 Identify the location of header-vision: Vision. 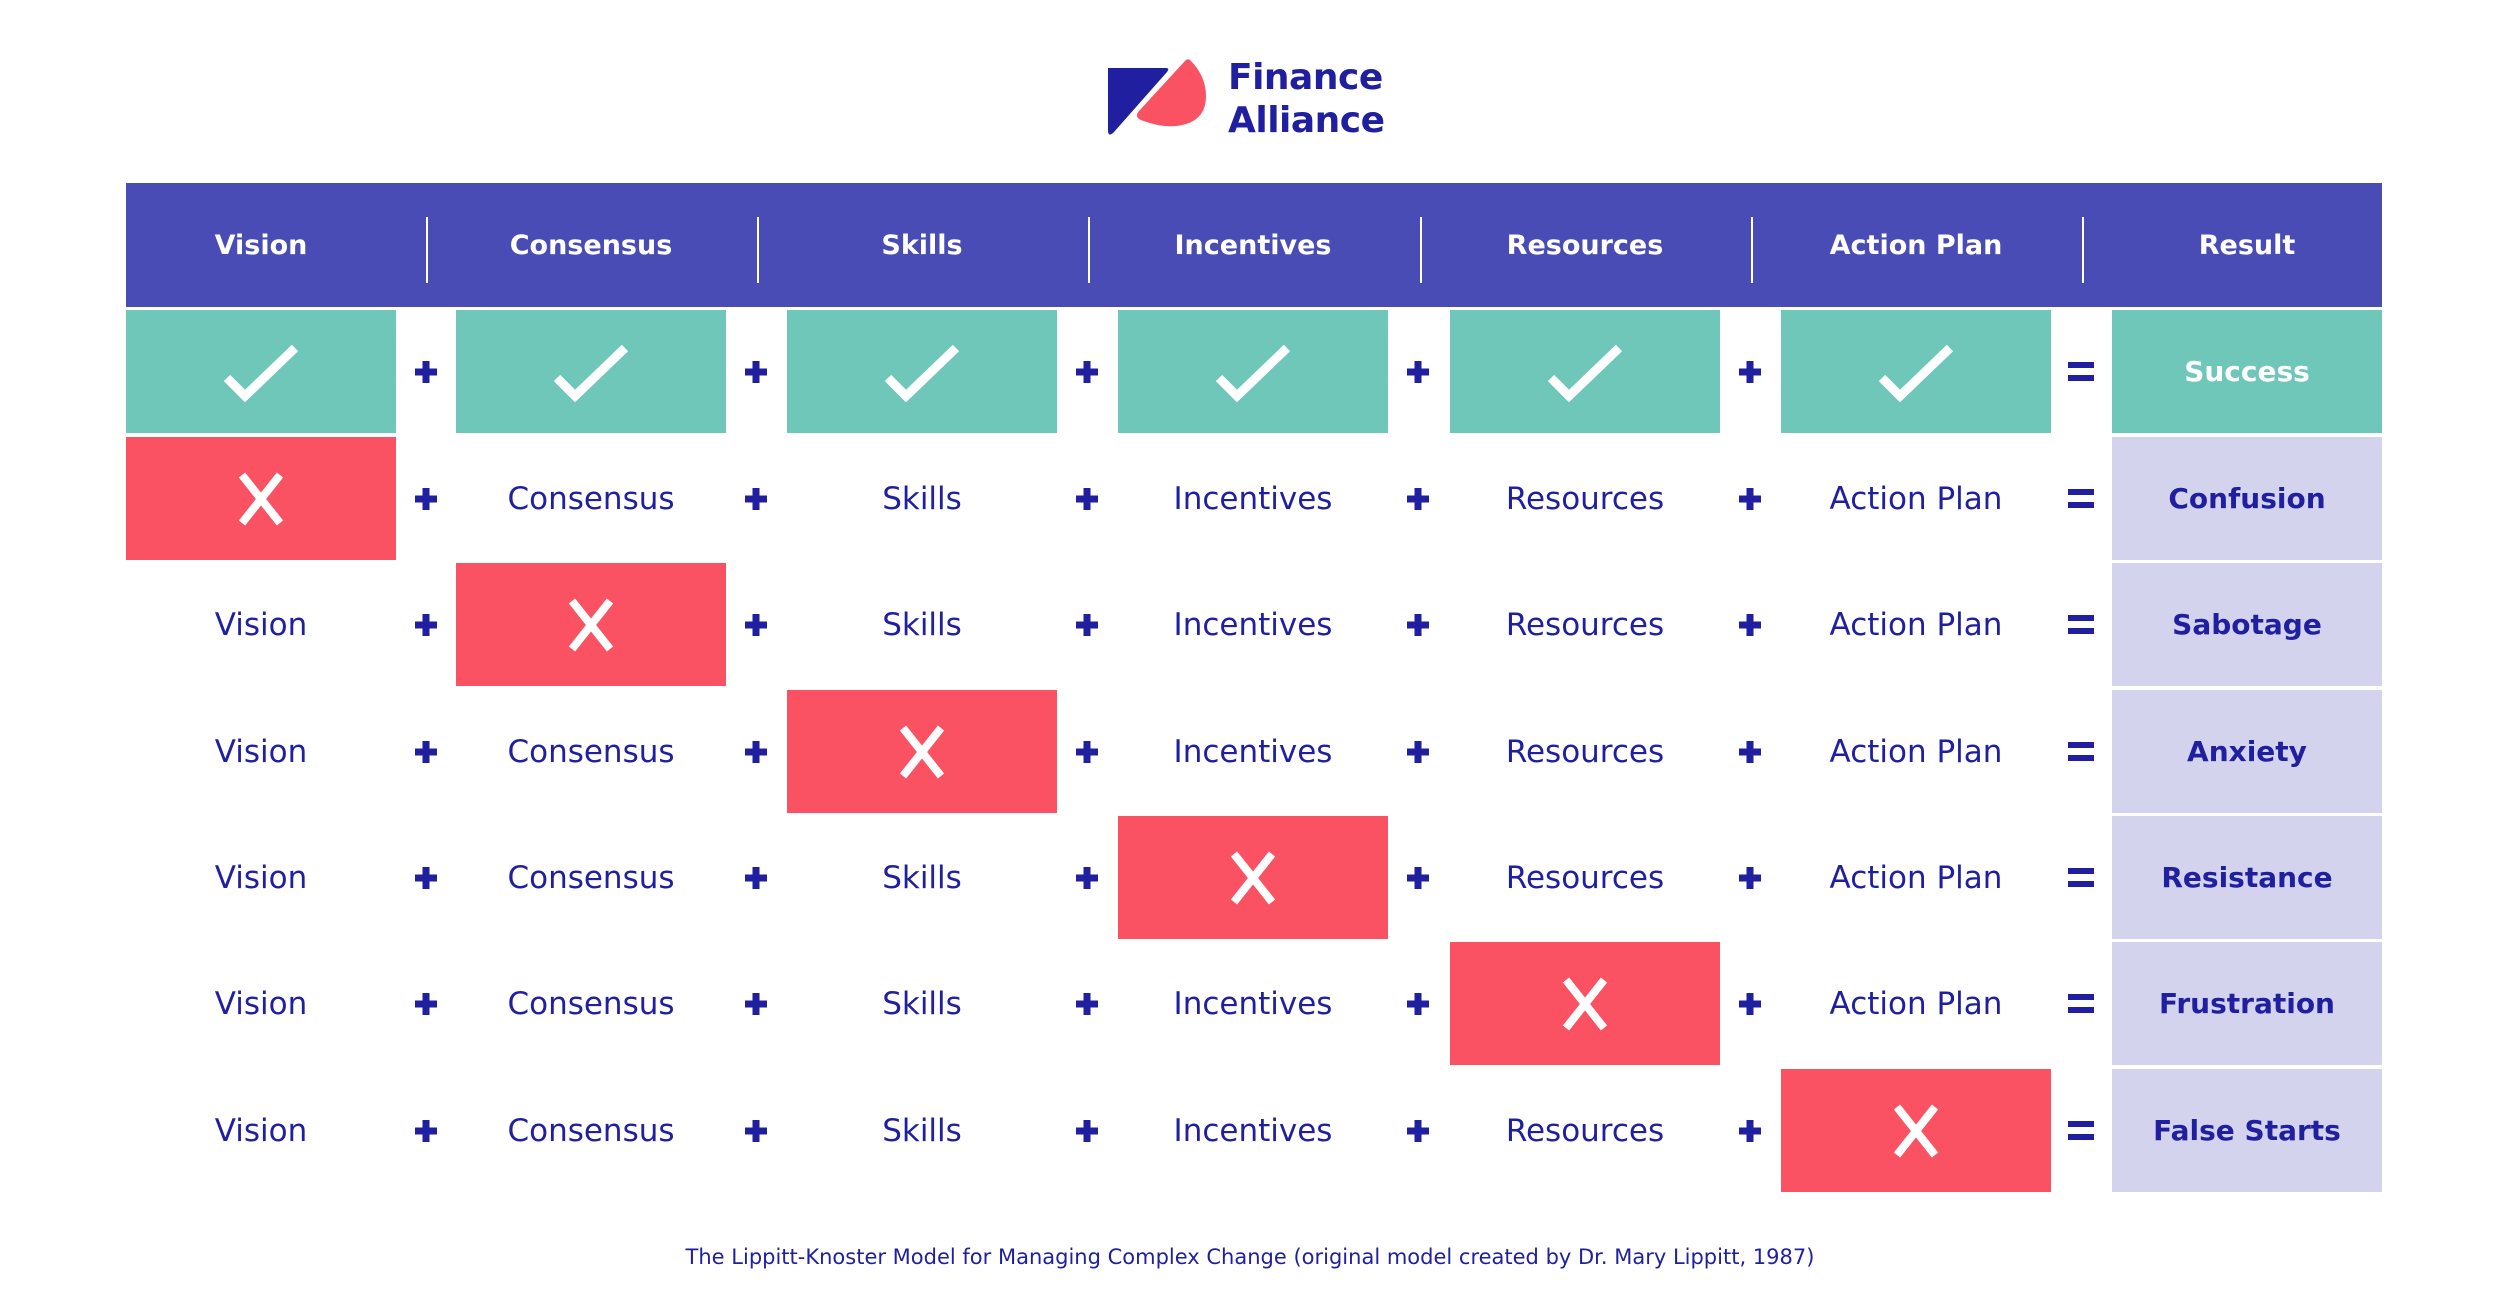
(261, 245).